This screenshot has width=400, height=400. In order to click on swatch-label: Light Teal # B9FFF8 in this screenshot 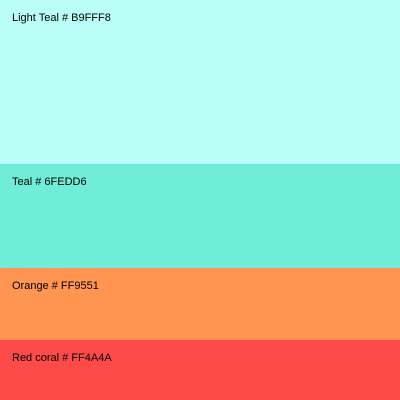, I will do `click(61, 18)`.